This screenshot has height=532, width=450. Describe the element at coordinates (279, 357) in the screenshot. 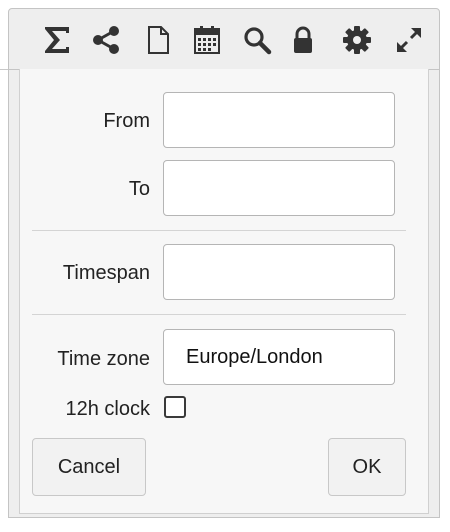

I see `timezone-field` at that location.